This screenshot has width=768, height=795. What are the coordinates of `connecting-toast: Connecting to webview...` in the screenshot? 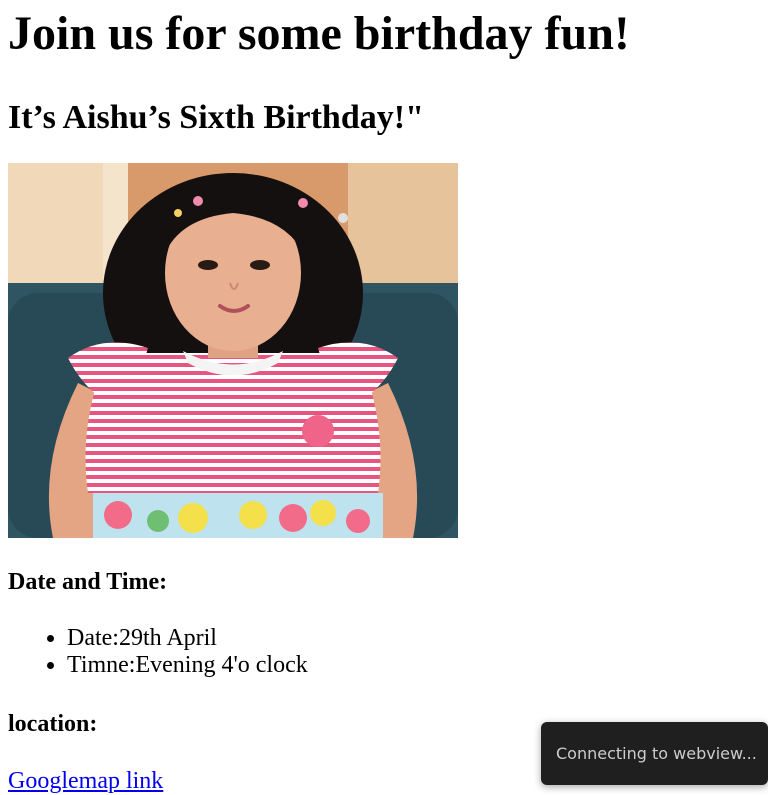 It's located at (654, 753).